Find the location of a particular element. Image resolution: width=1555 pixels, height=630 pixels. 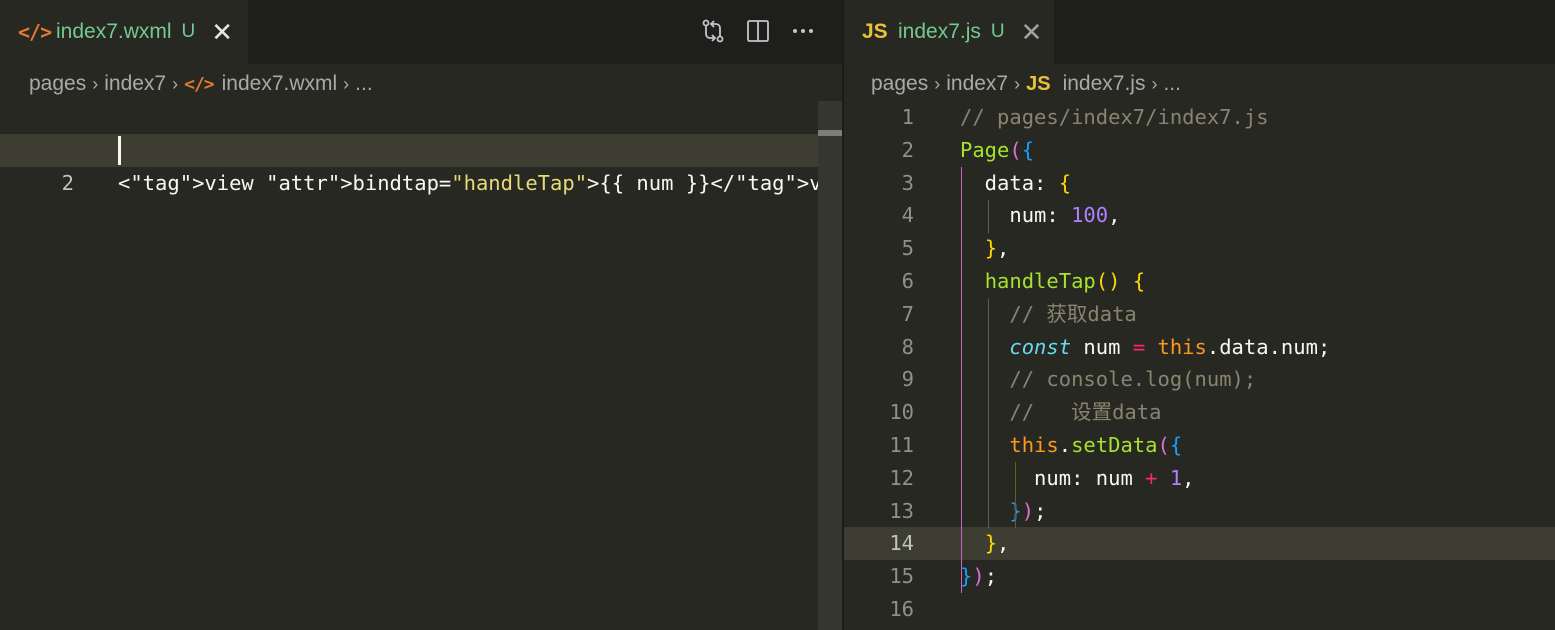

code-line: 15}); is located at coordinates (1199, 576).